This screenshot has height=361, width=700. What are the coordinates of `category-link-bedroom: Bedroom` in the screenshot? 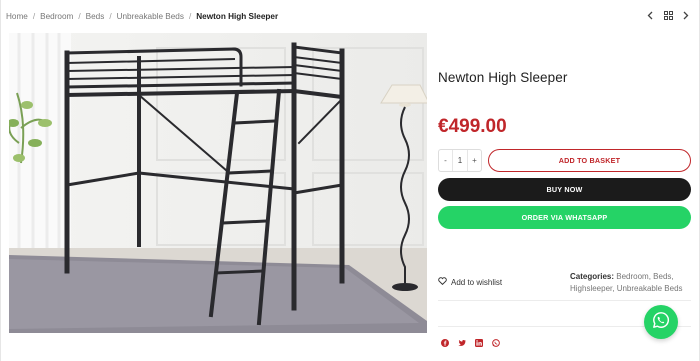 It's located at (632, 276).